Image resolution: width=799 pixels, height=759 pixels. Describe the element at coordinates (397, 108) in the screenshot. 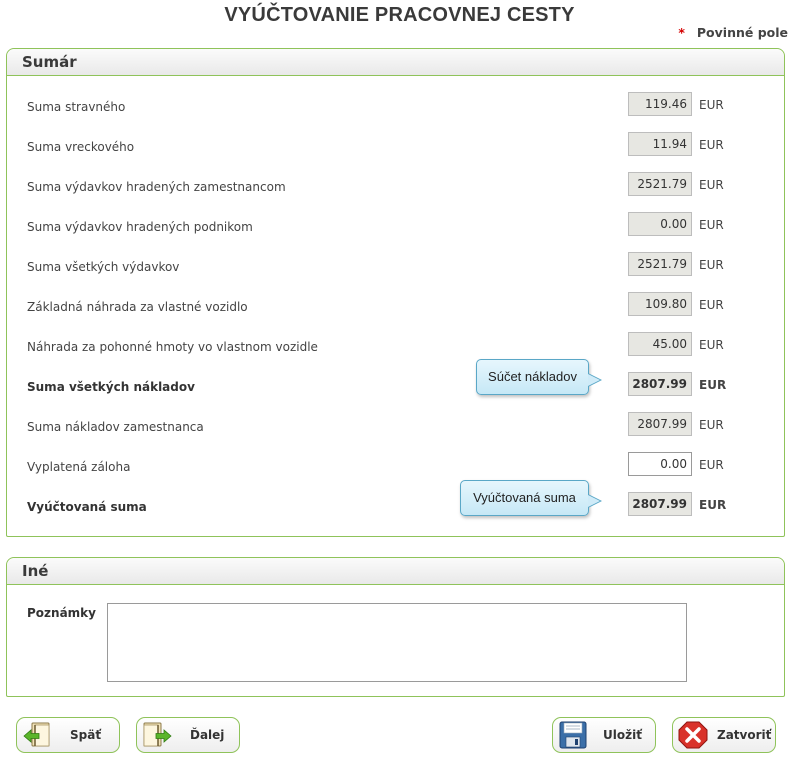

I see `summary-row-meal-allowance: Suma stravného 119.46 EUR` at that location.